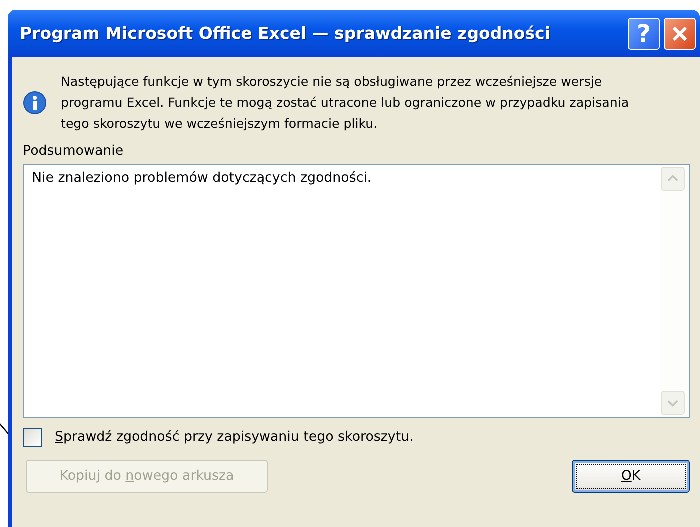 This screenshot has height=527, width=700. I want to click on help-button: ?, so click(644, 34).